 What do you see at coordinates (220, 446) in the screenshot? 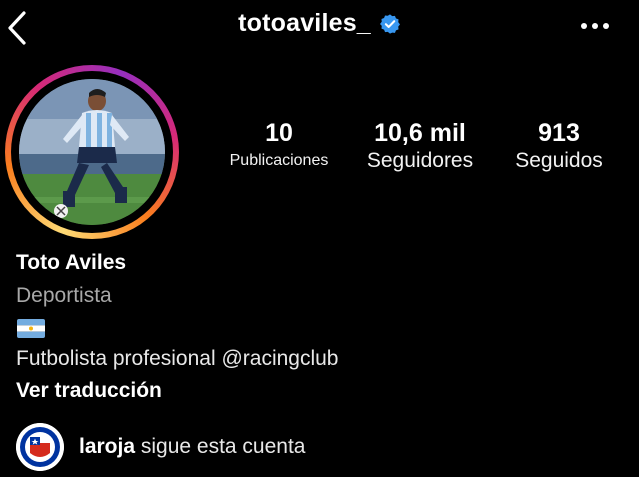
I see `followed-by-suffix: sigue esta cuenta` at bounding box center [220, 446].